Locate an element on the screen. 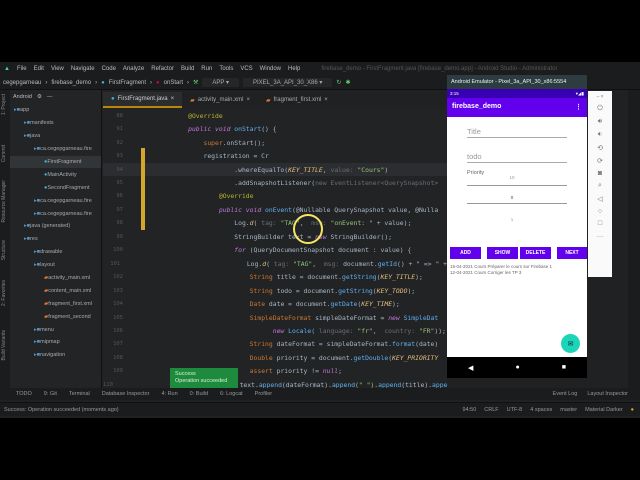  menu-edit: Edit is located at coordinates (39, 69).